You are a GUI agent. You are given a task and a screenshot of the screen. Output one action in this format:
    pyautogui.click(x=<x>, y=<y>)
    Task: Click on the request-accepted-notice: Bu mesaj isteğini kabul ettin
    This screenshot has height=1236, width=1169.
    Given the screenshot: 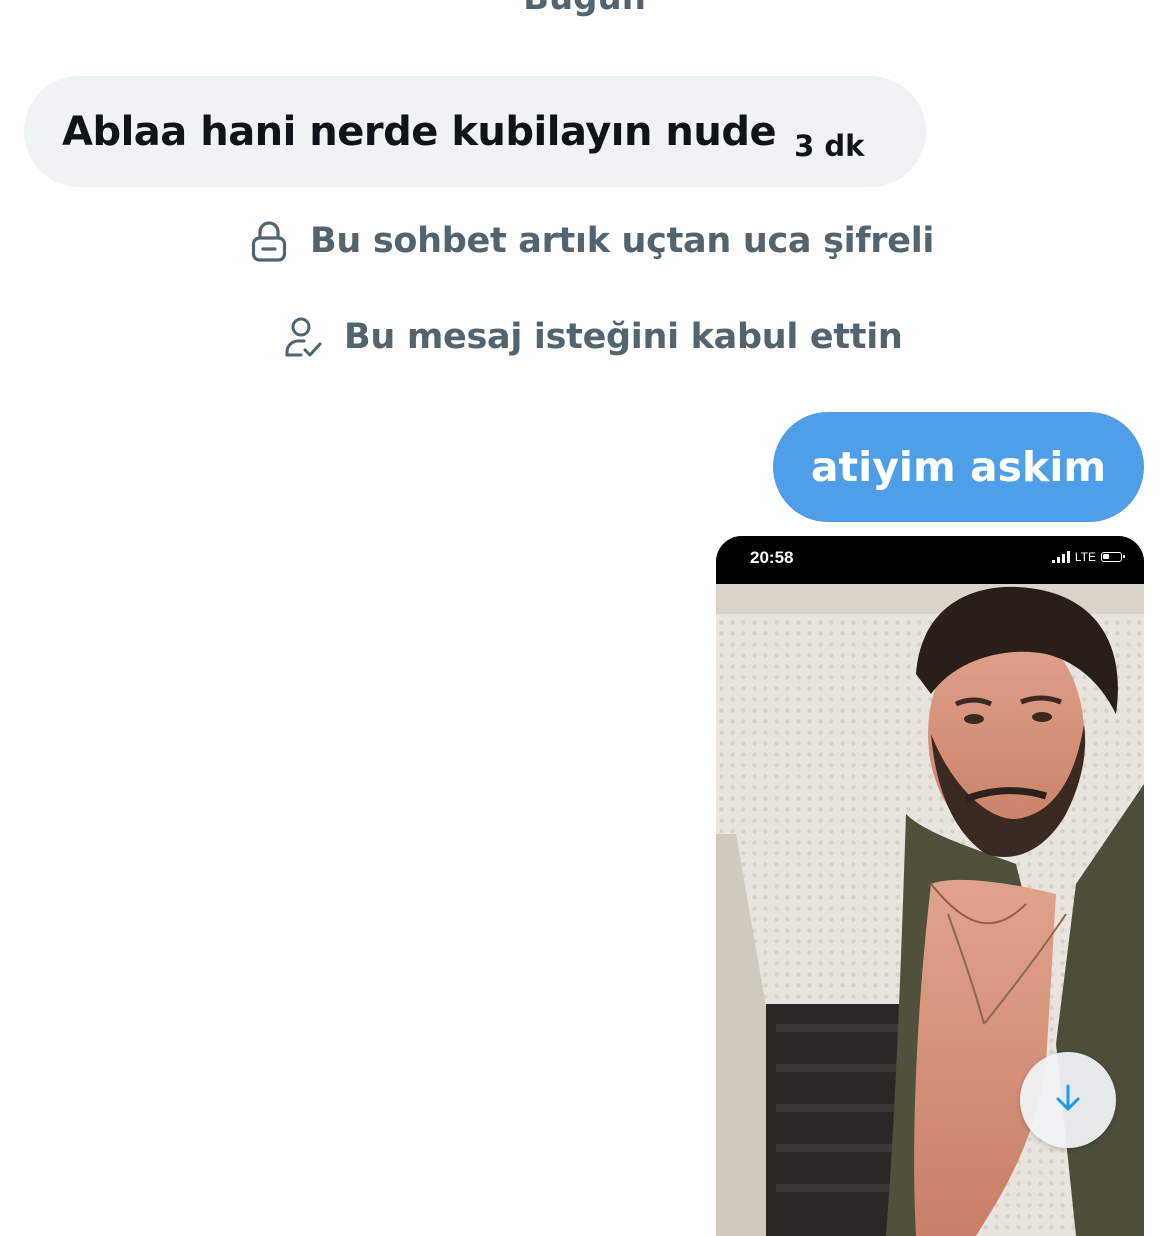 What is the action you would take?
    pyautogui.click(x=593, y=337)
    